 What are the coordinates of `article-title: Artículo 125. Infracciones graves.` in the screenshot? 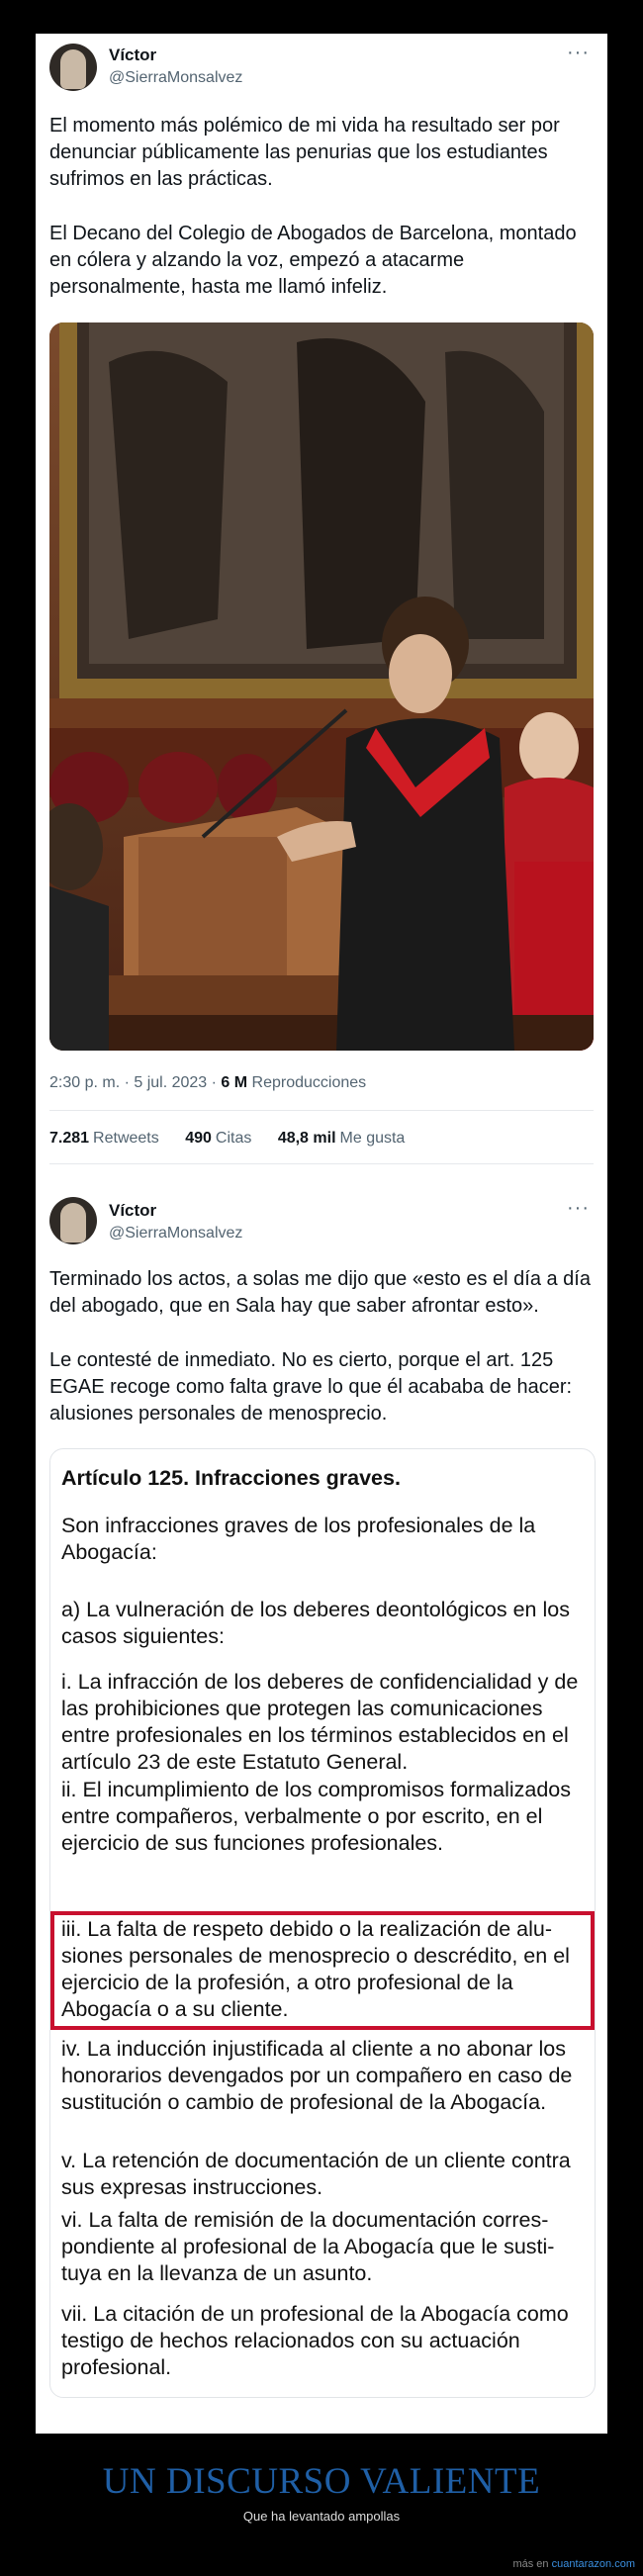 It's located at (231, 1478).